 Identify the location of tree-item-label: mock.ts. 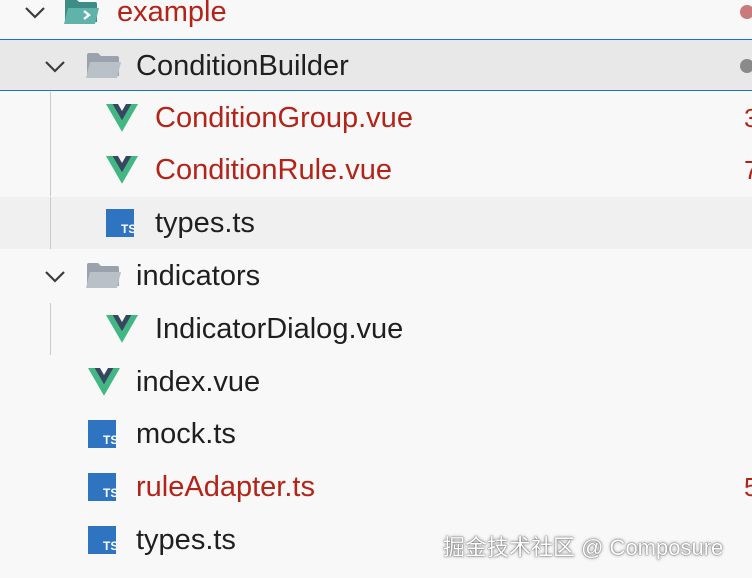
(186, 434).